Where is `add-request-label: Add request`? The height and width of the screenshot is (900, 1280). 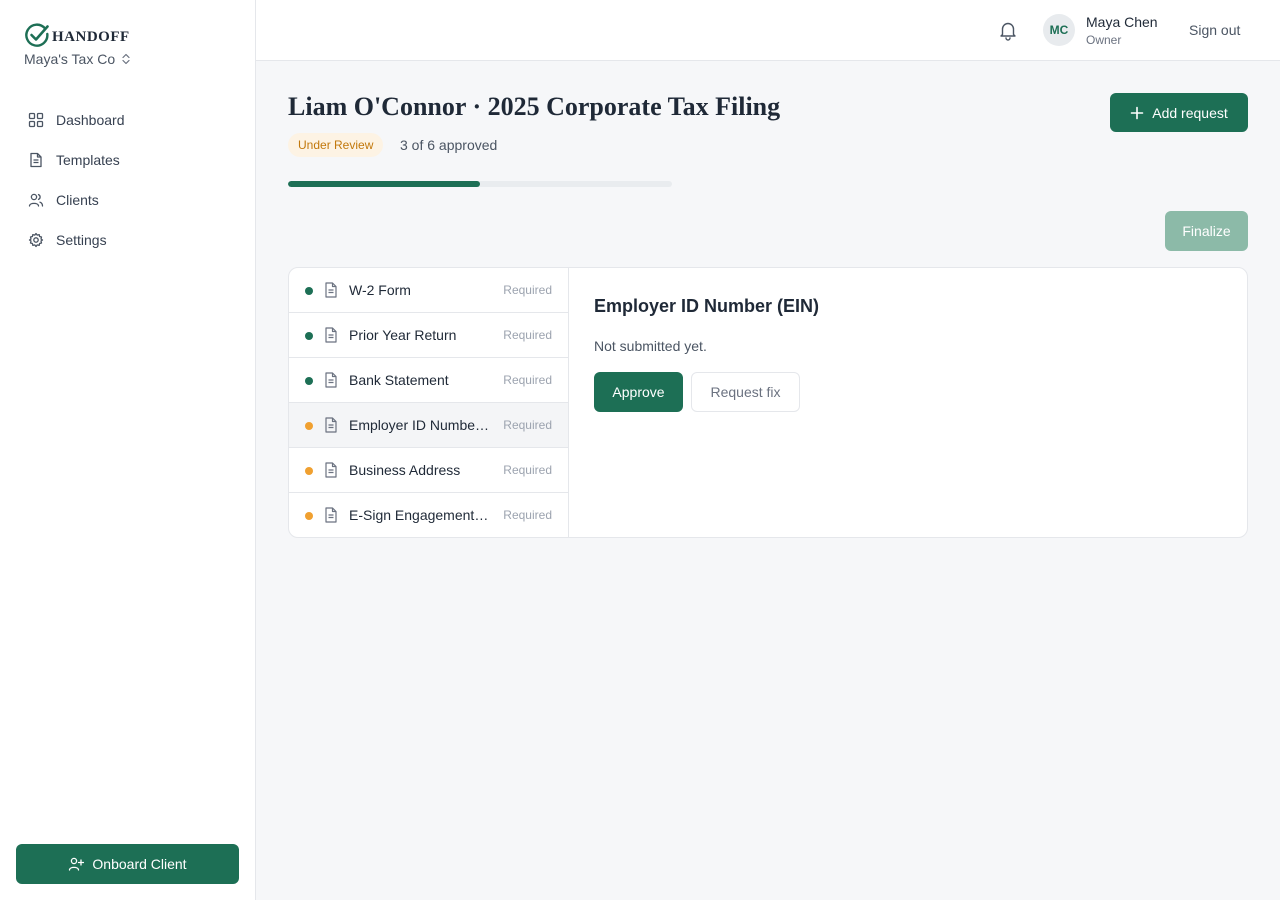
add-request-label: Add request is located at coordinates (1190, 112).